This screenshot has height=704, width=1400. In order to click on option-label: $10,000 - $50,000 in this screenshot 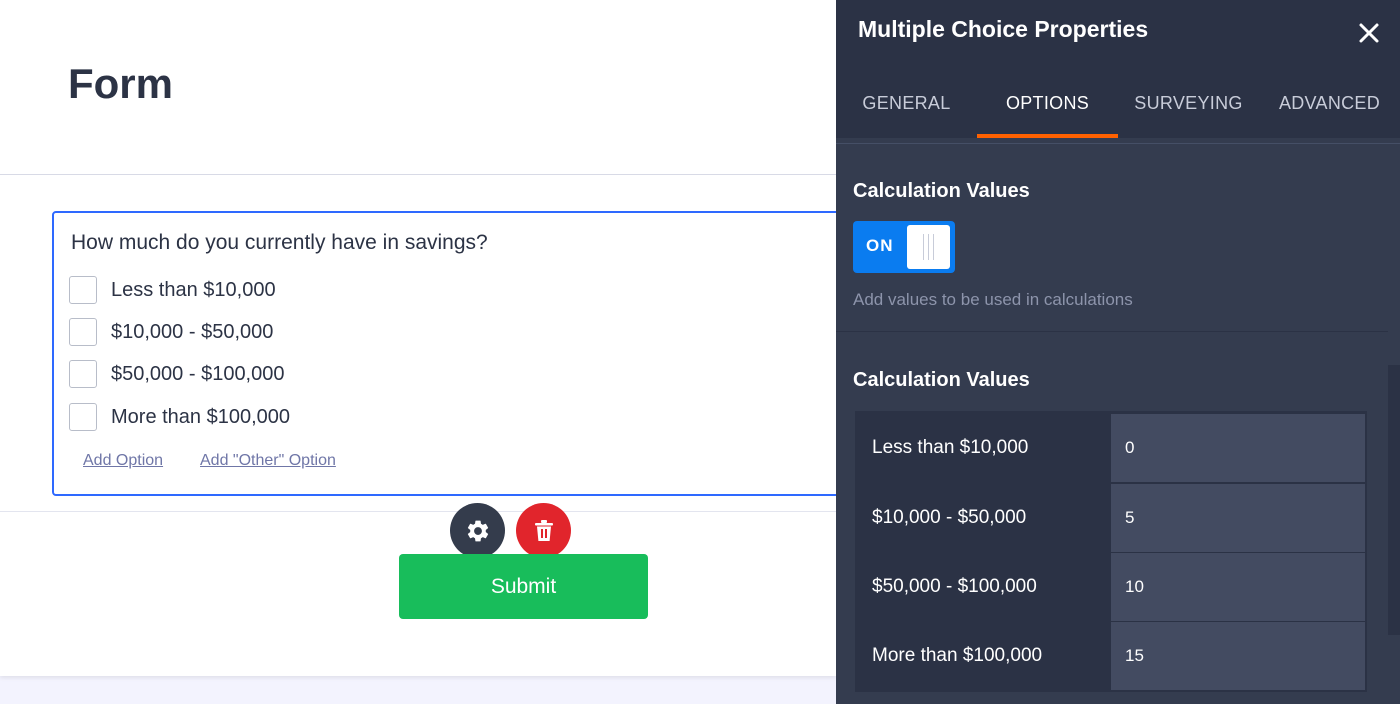, I will do `click(192, 332)`.